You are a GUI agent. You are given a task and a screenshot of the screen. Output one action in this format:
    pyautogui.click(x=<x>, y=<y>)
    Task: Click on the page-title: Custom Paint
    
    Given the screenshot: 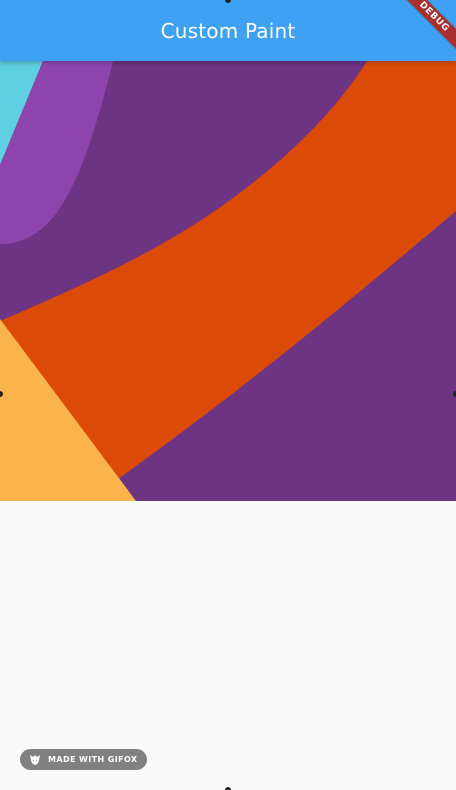 What is the action you would take?
    pyautogui.click(x=228, y=30)
    